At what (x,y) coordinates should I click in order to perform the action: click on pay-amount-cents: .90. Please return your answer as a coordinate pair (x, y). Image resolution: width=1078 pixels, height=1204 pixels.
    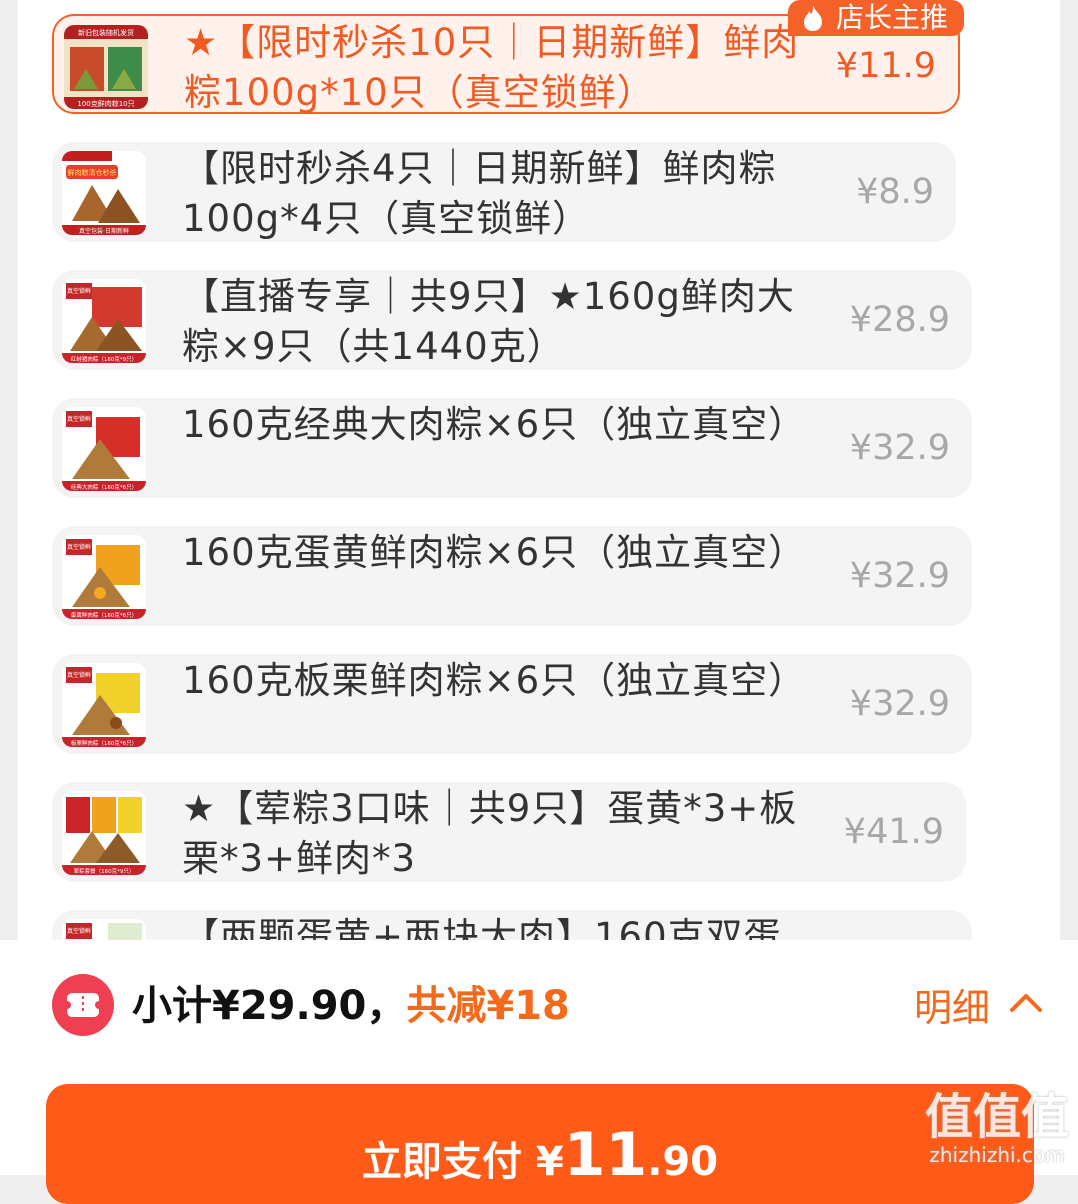
    Looking at the image, I should click on (683, 1162).